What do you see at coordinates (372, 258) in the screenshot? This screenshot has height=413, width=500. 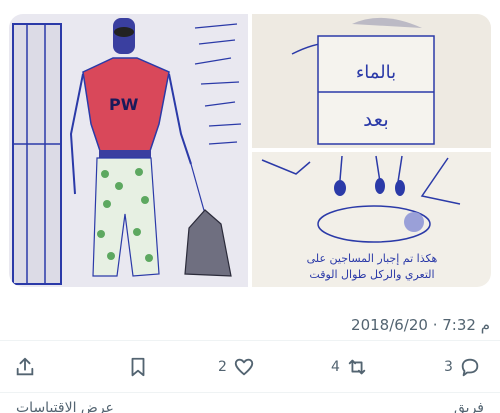 I see `image-3-line1: هكذا تم إجبار المساجين على` at bounding box center [372, 258].